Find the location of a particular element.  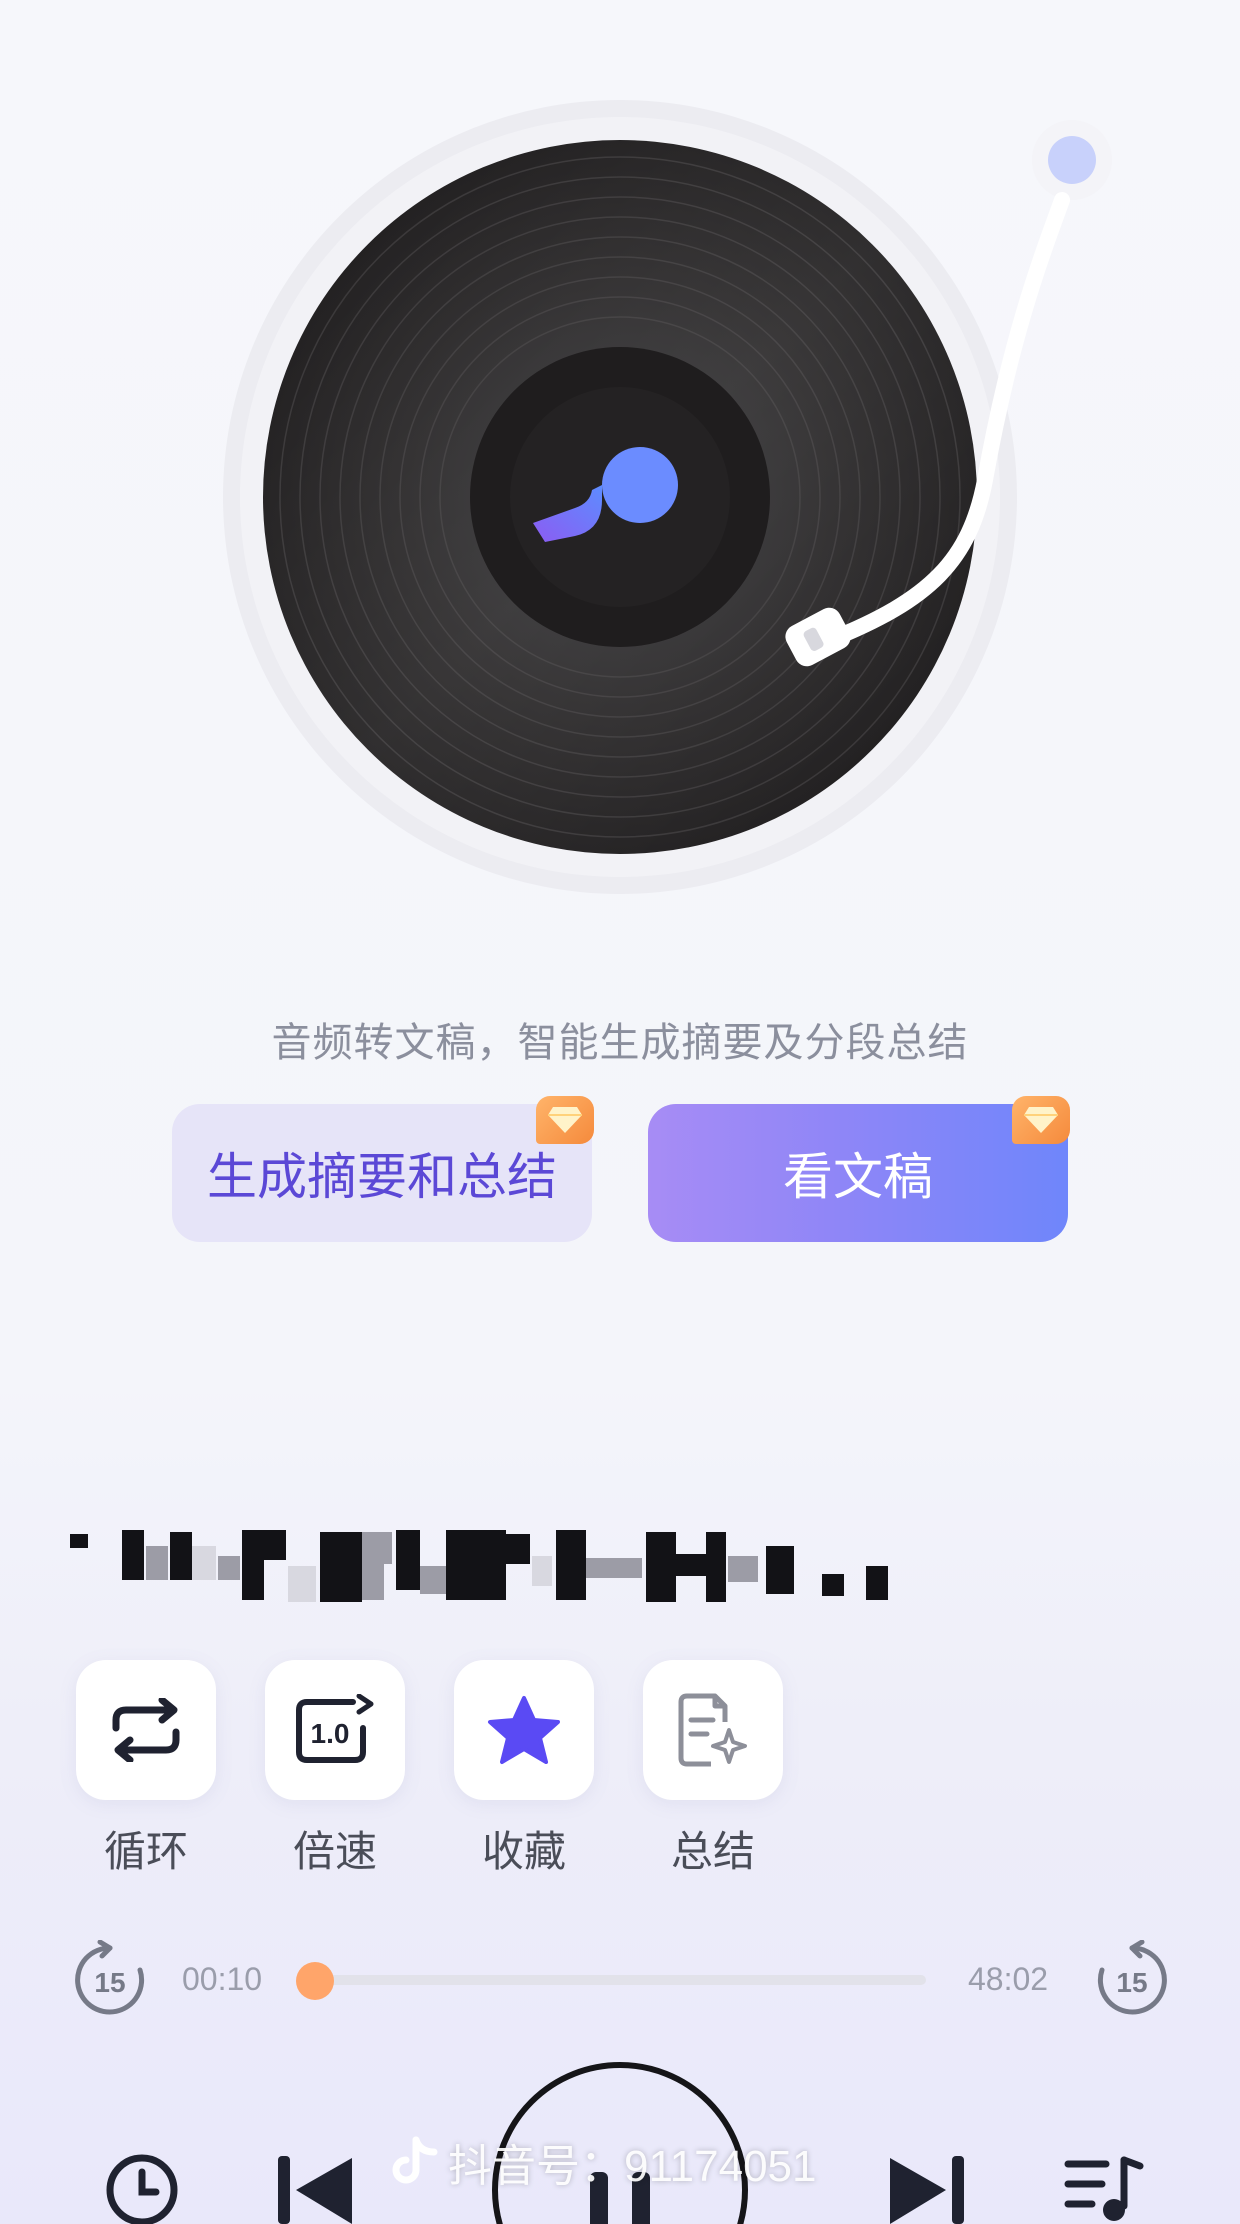

next-track-icon is located at coordinates (927, 2187).